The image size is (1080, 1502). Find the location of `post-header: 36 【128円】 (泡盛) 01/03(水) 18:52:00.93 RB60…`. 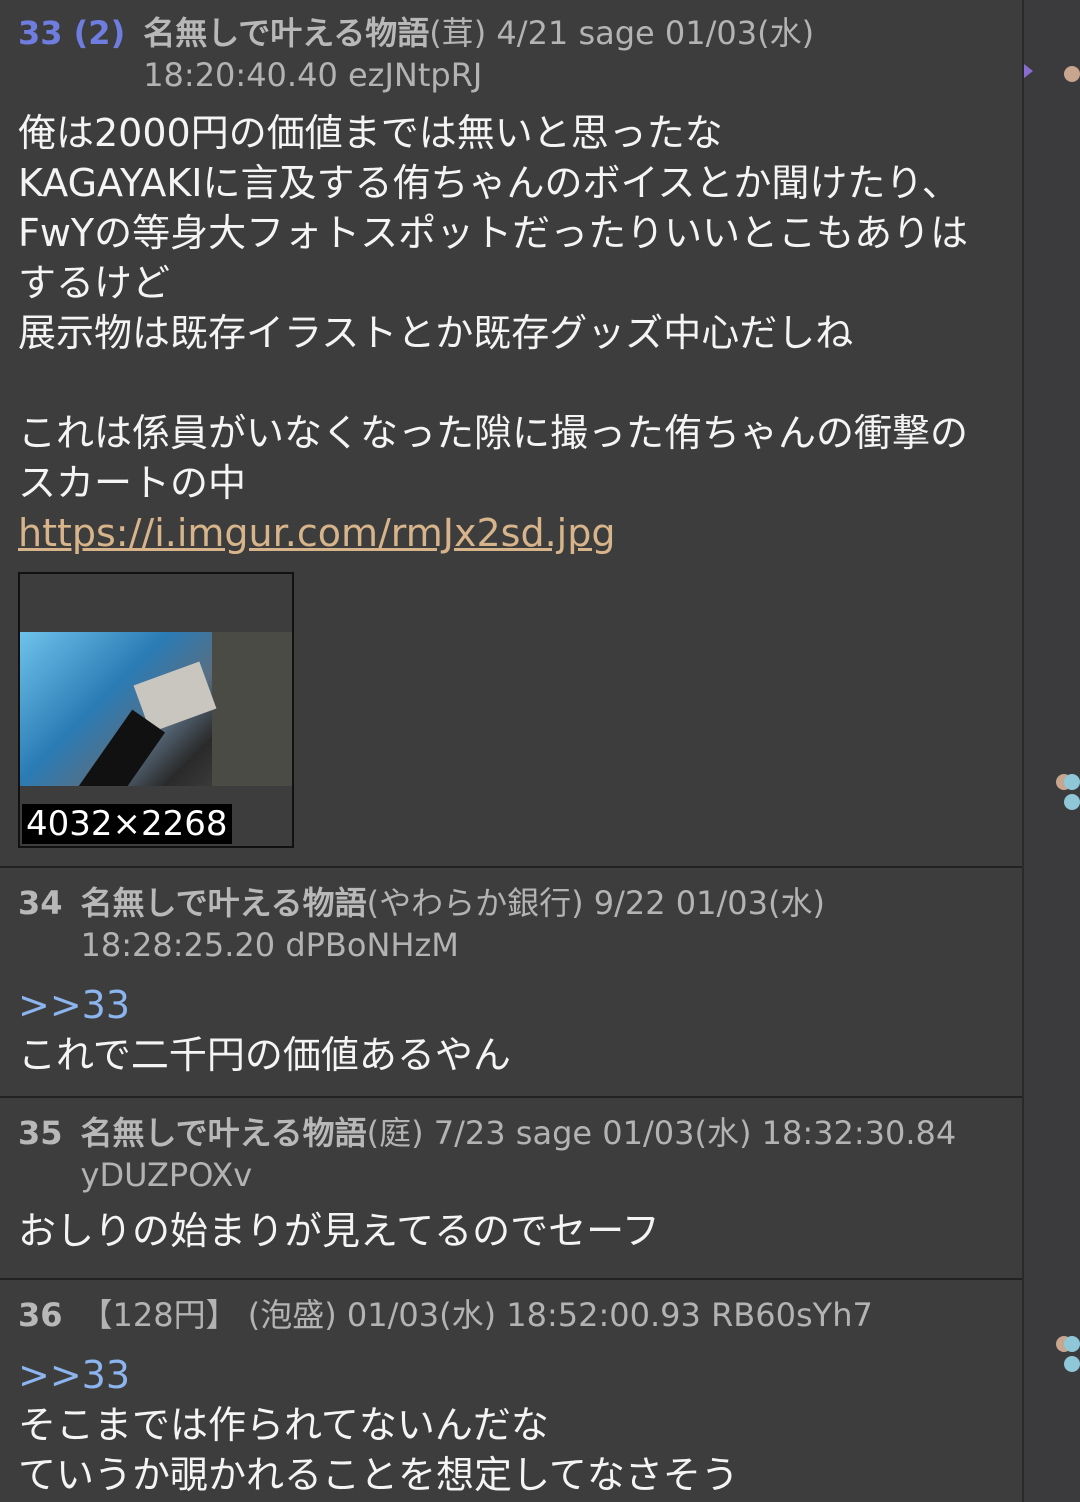

post-header: 36 【128円】 (泡盛) 01/03(水) 18:52:00.93 RB60… is located at coordinates (511, 1315).